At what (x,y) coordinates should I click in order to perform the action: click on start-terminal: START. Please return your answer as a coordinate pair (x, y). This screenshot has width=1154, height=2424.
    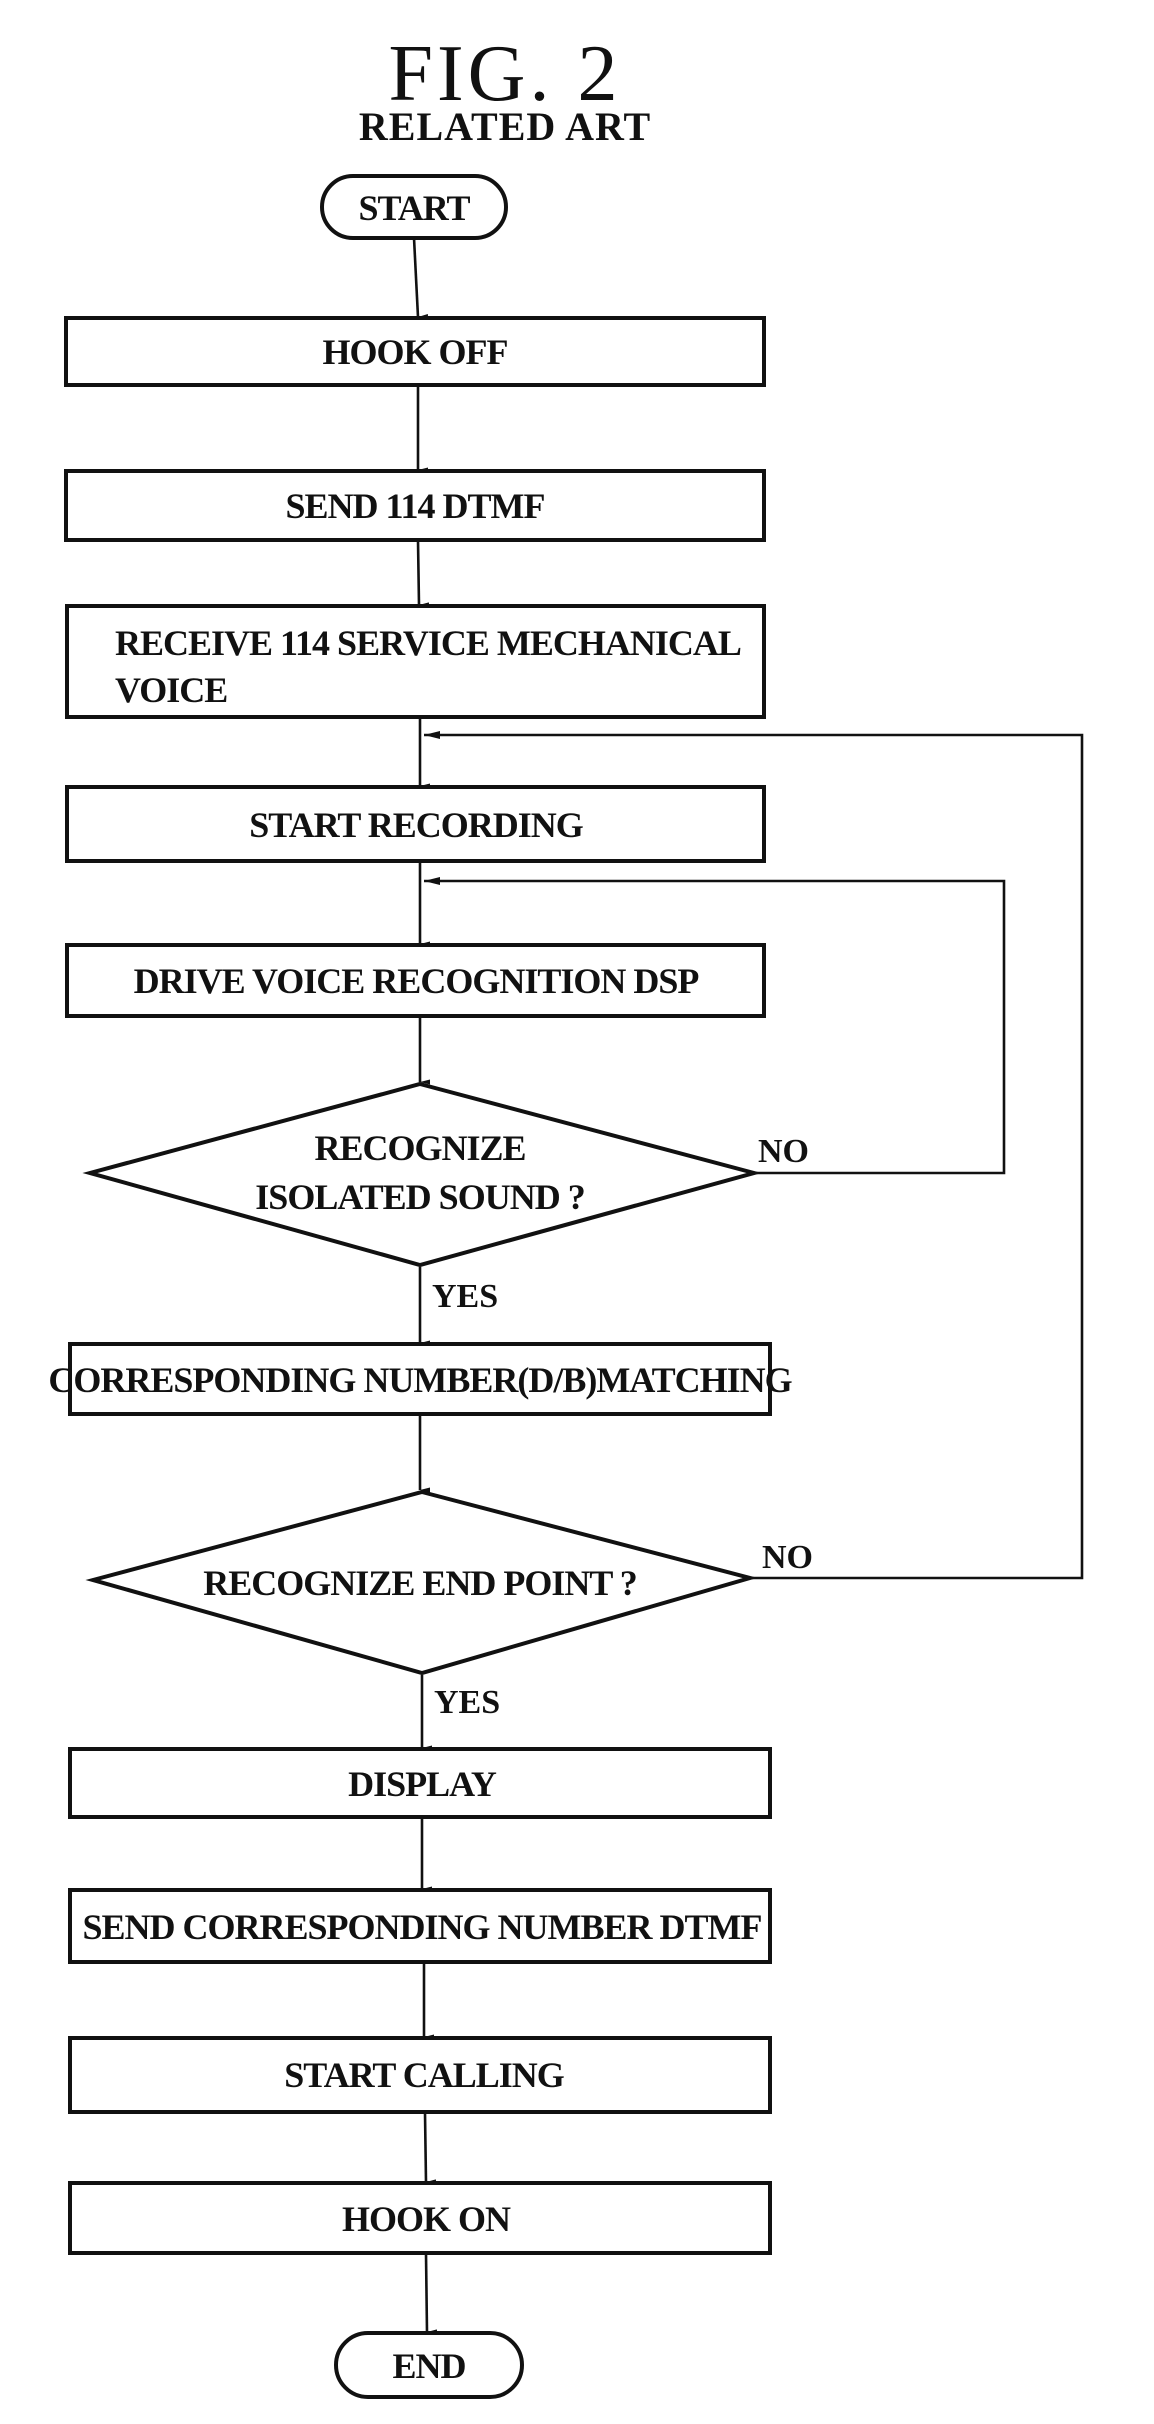
    Looking at the image, I should click on (414, 207).